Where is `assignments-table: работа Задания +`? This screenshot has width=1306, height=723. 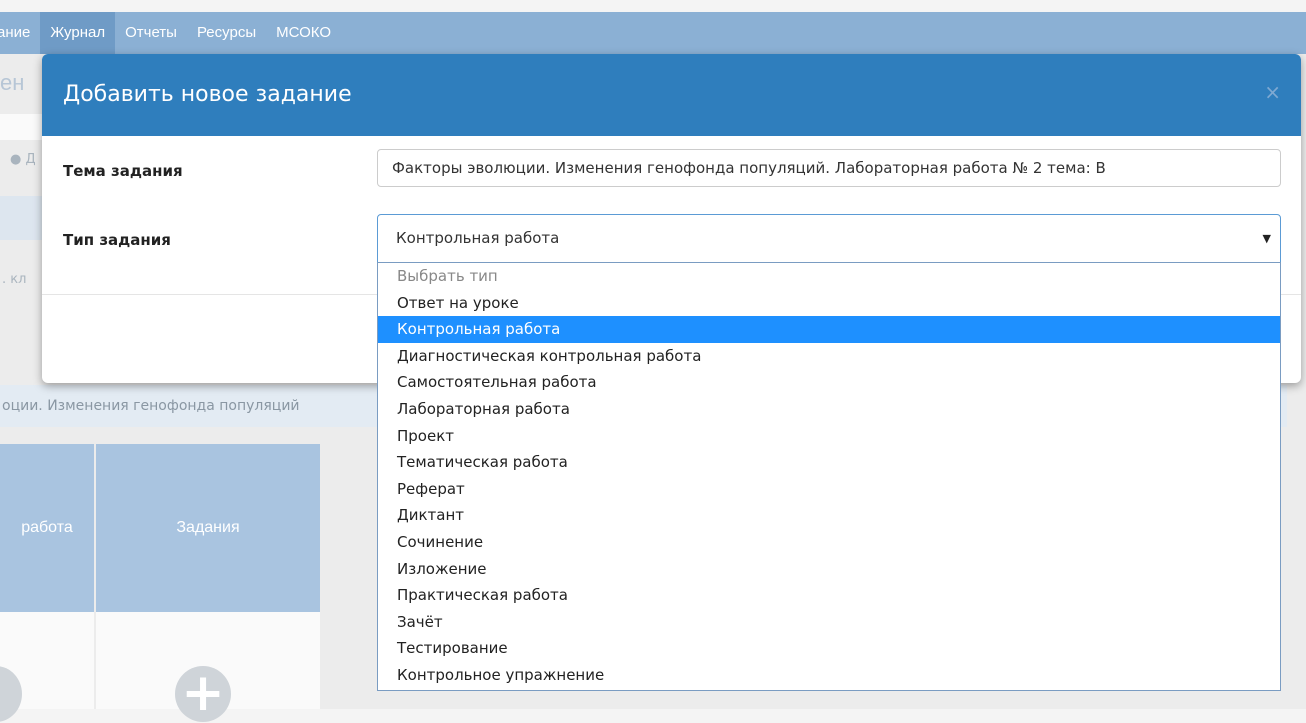 assignments-table: работа Задания + is located at coordinates (160, 583).